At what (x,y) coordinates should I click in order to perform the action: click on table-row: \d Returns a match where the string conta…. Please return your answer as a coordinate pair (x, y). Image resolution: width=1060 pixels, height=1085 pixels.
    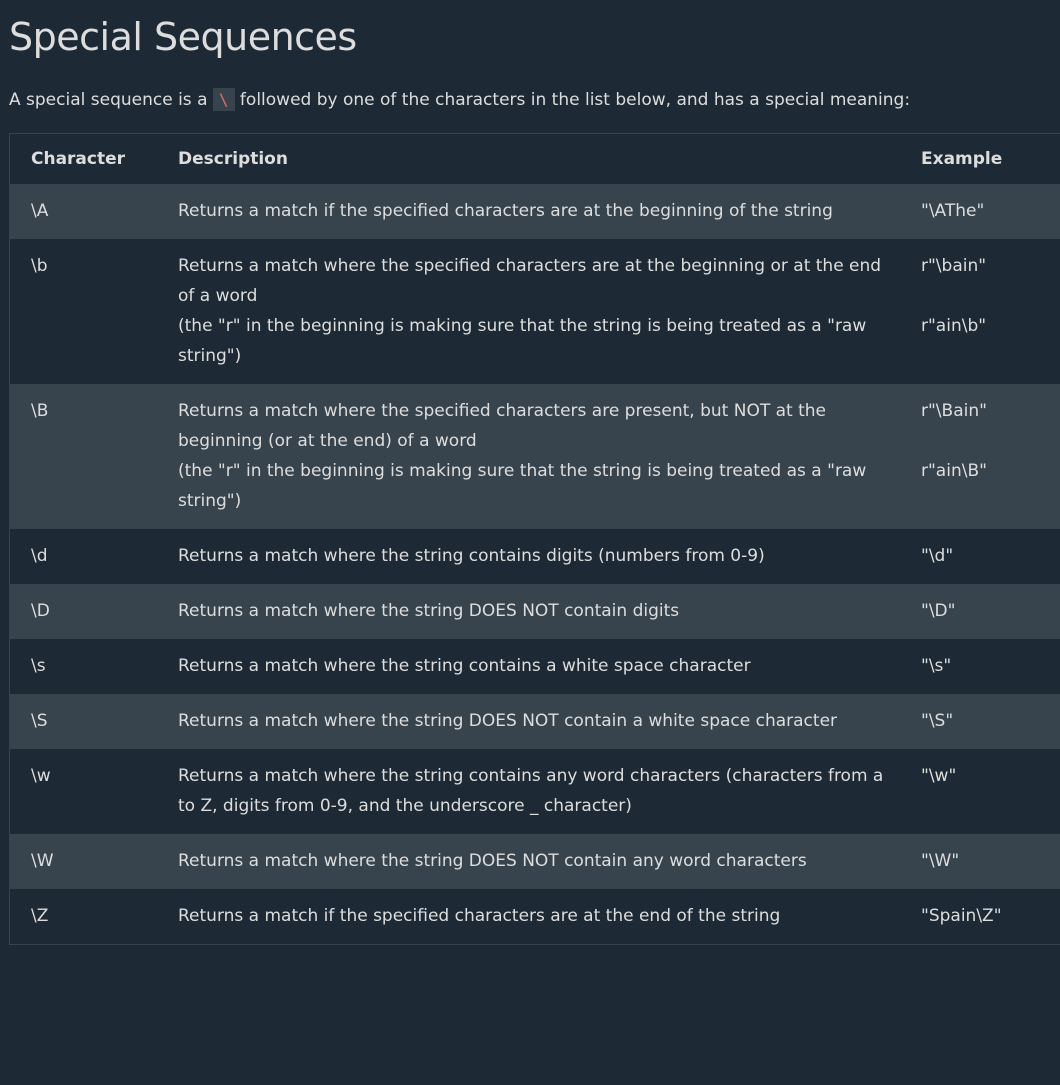
    Looking at the image, I should click on (535, 556).